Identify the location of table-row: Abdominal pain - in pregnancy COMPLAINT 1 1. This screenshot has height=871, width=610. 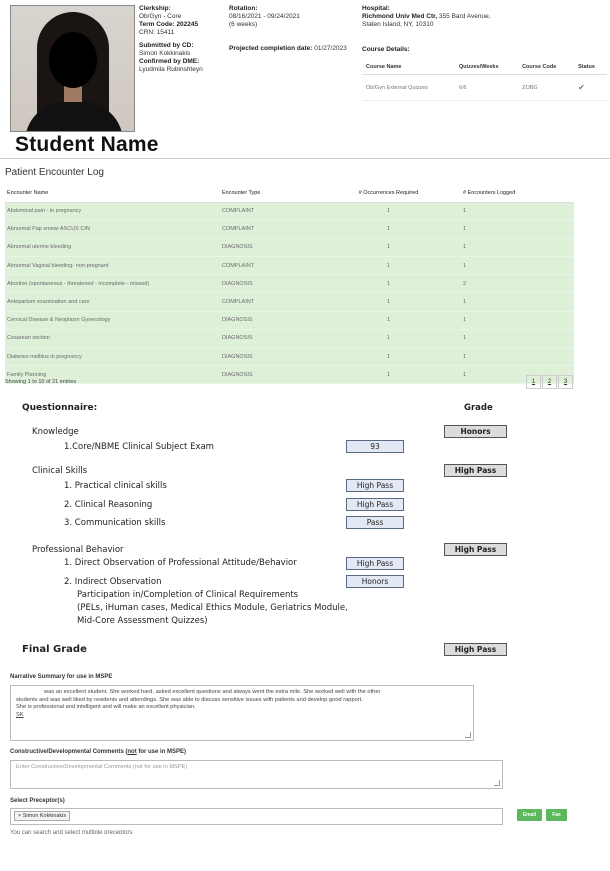
(289, 211).